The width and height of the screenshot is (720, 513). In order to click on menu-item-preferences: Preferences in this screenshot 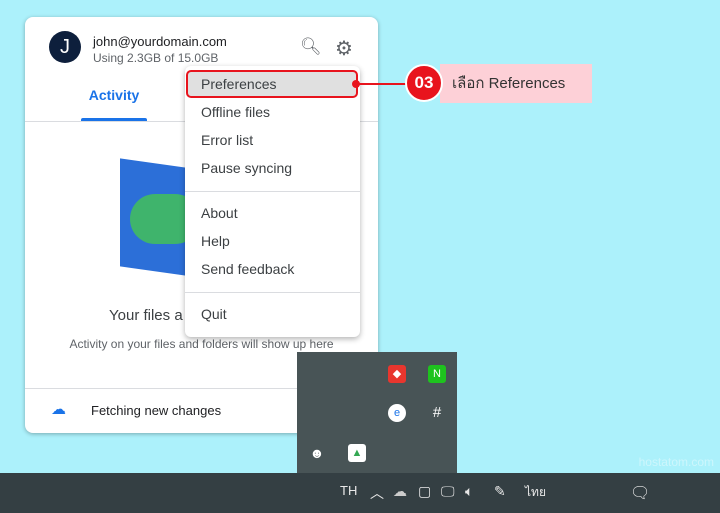, I will do `click(272, 84)`.